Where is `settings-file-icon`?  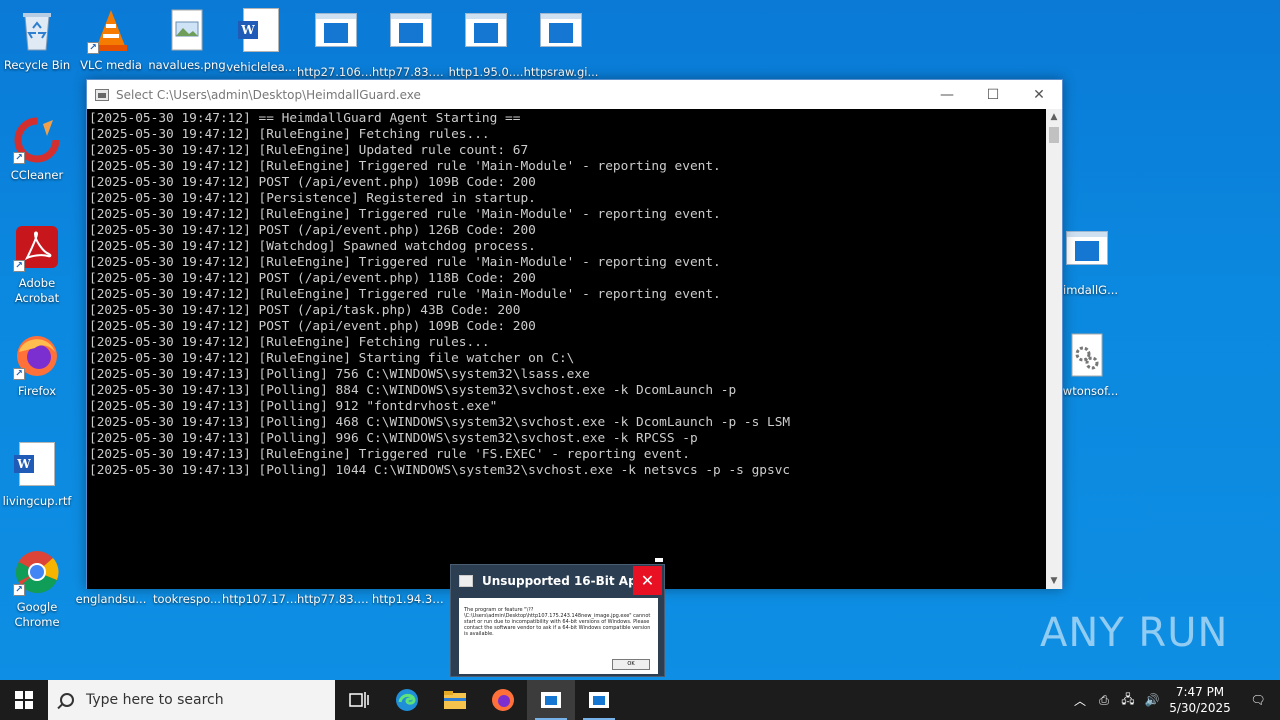 settings-file-icon is located at coordinates (1087, 356).